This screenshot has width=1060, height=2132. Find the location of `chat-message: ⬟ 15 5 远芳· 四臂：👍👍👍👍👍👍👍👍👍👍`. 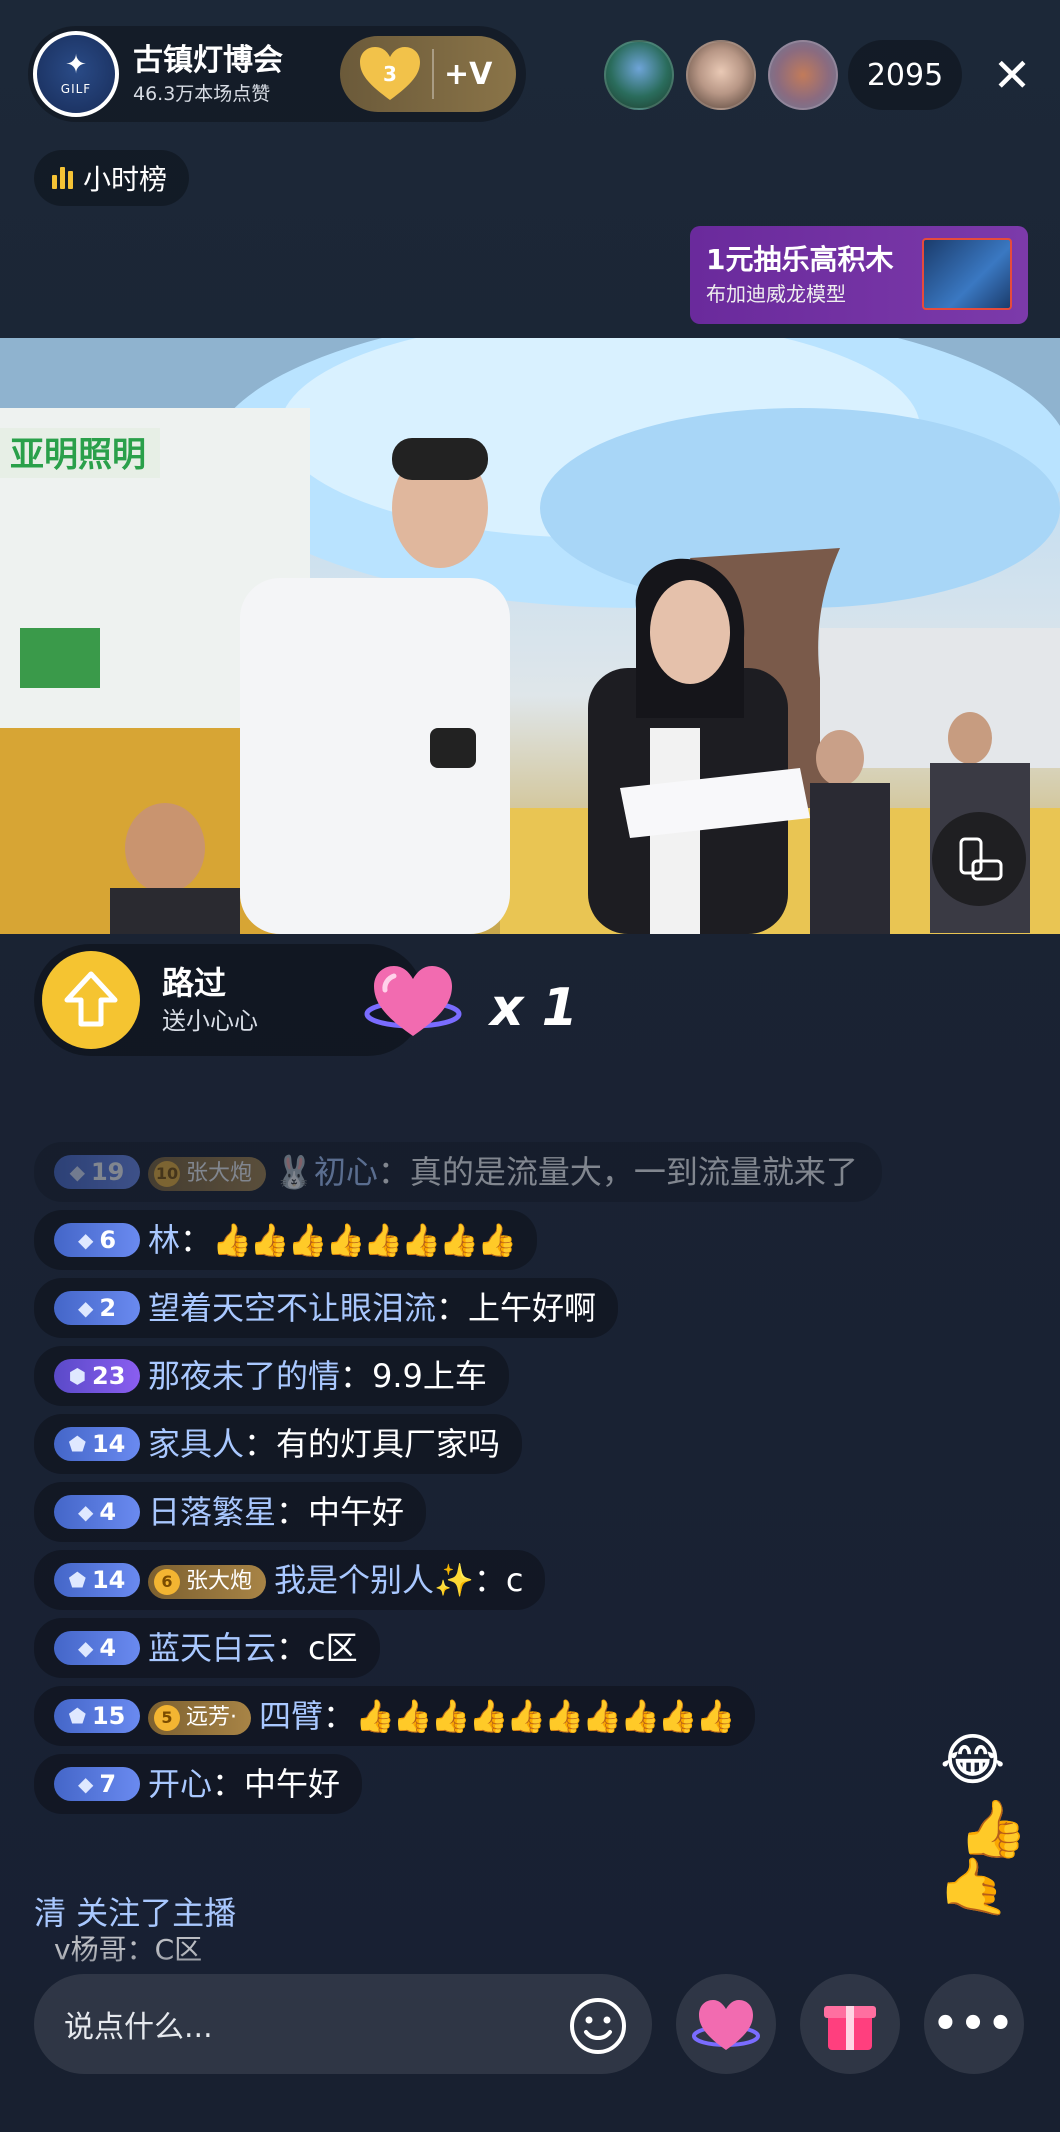

chat-message: ⬟ 15 5 远芳· 四臂：👍👍👍👍👍👍👍👍👍👍 is located at coordinates (395, 1716).